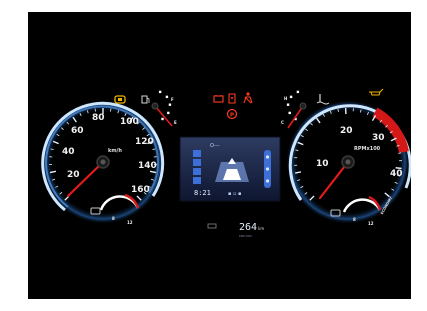  Describe the element at coordinates (215, 146) in the screenshot. I see `display-top-text: O---` at that location.